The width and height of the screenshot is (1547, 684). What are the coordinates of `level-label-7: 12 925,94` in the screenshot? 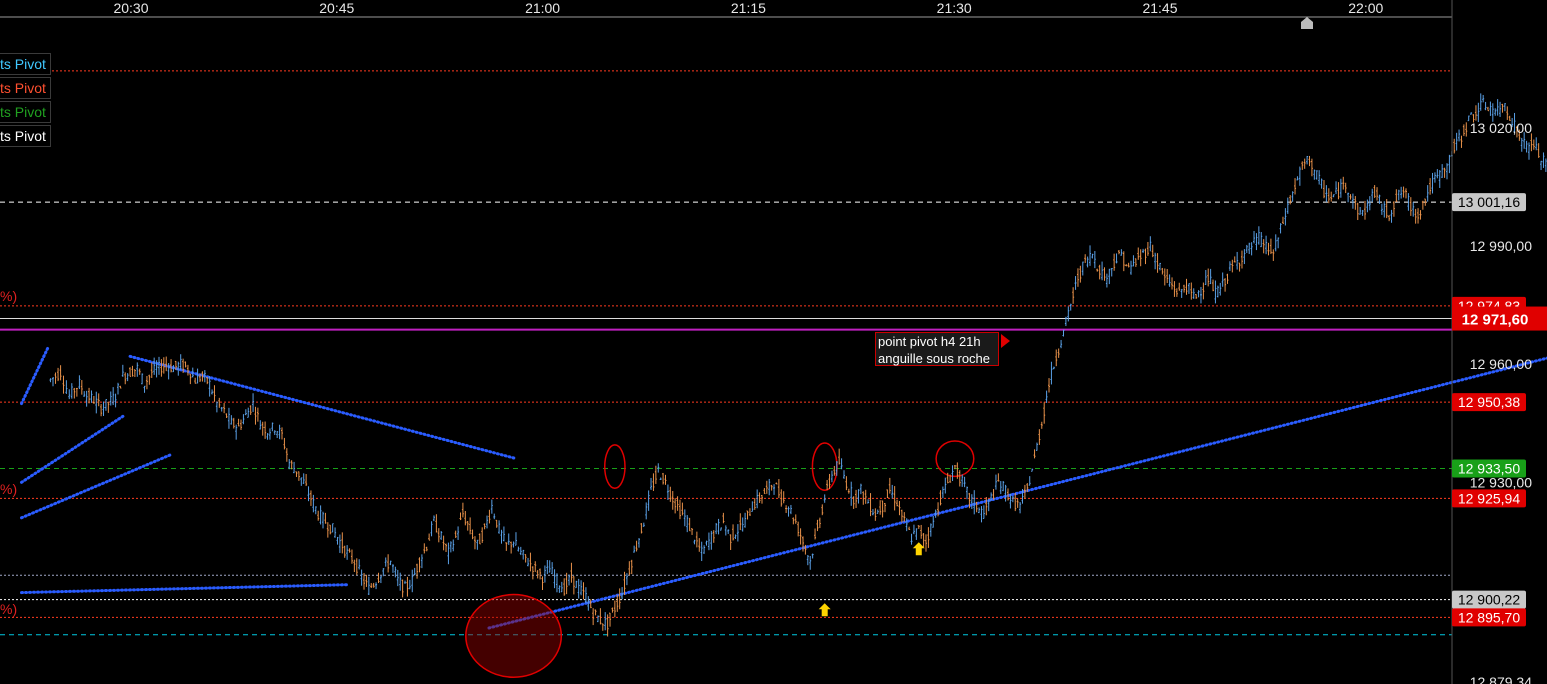 It's located at (1489, 498).